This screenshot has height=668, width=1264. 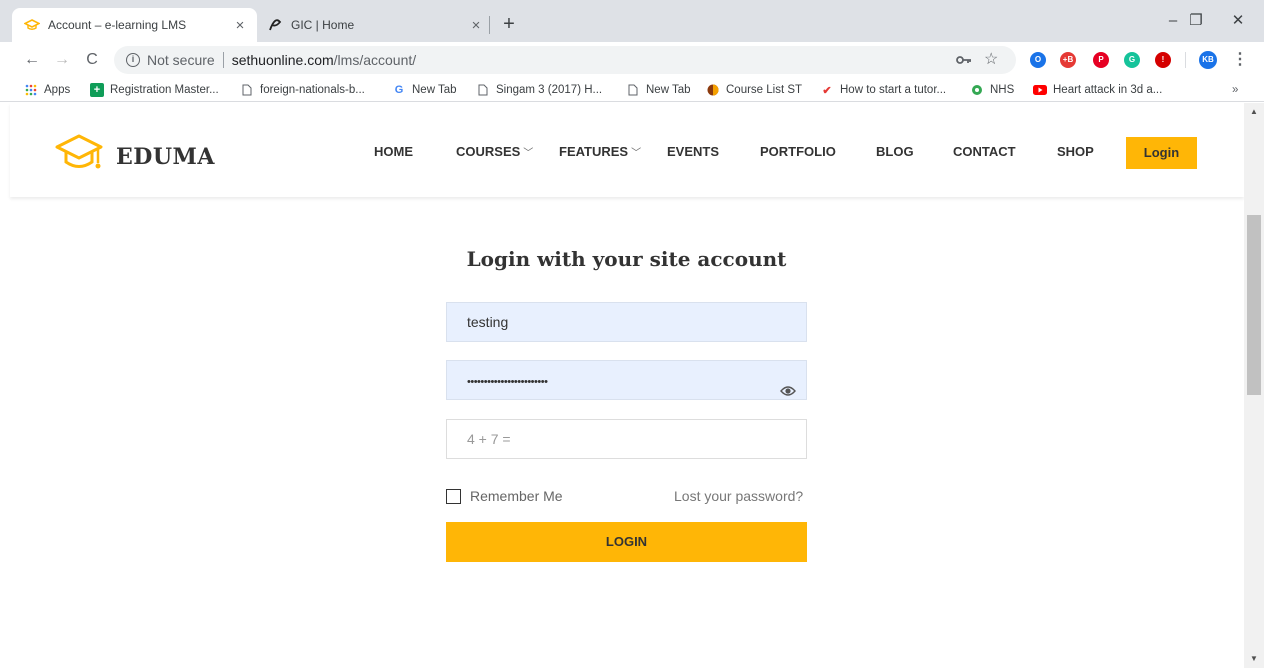 What do you see at coordinates (1208, 60) in the screenshot?
I see `profile-avatar: KB` at bounding box center [1208, 60].